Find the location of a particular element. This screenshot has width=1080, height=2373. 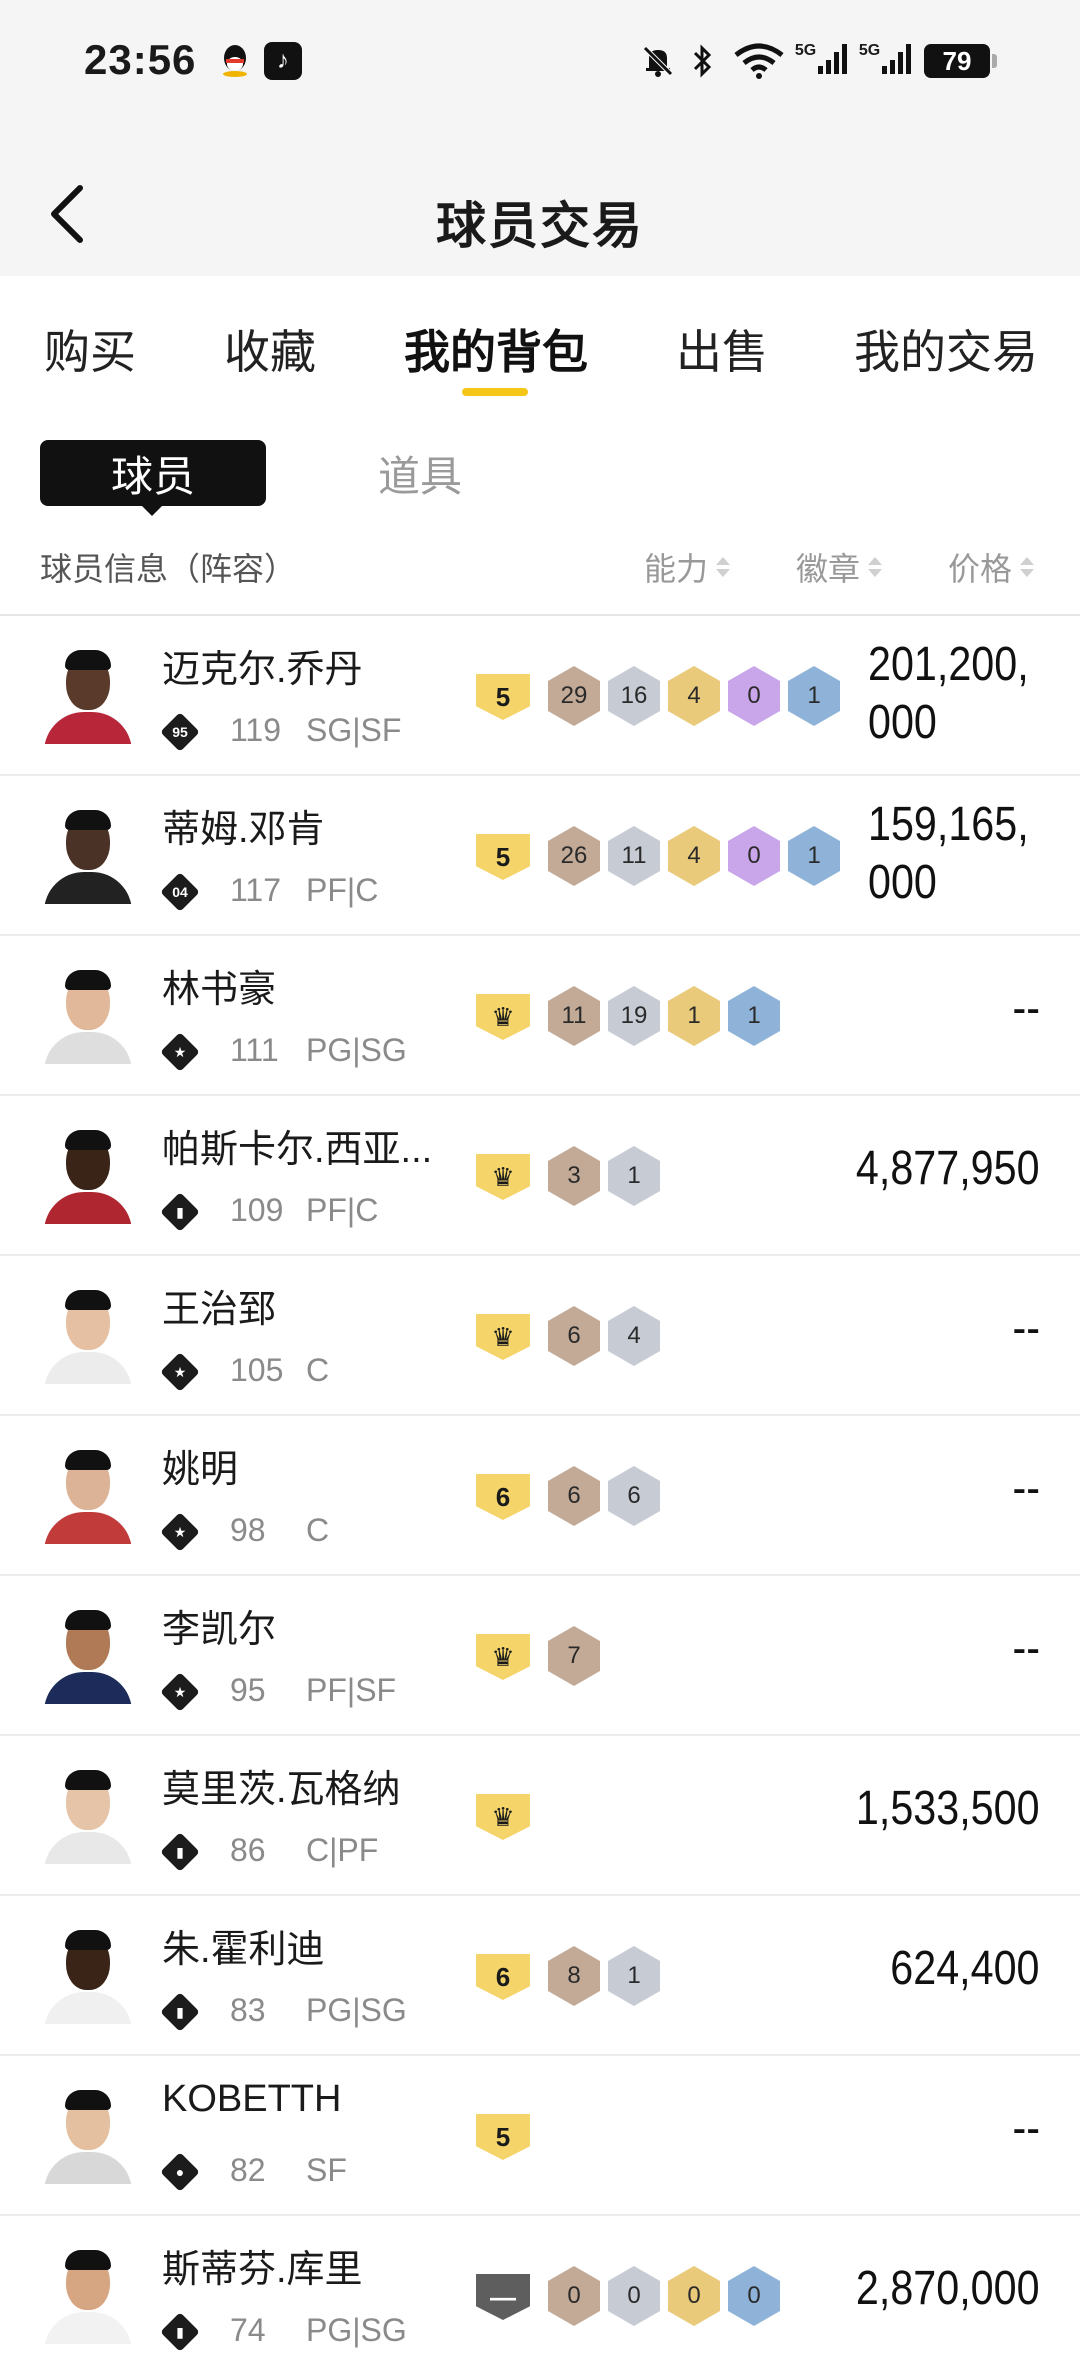

player-row: 林书豪 ★ 111 PG|SG ♛ 11 19 1 1 -- is located at coordinates (540, 1016).